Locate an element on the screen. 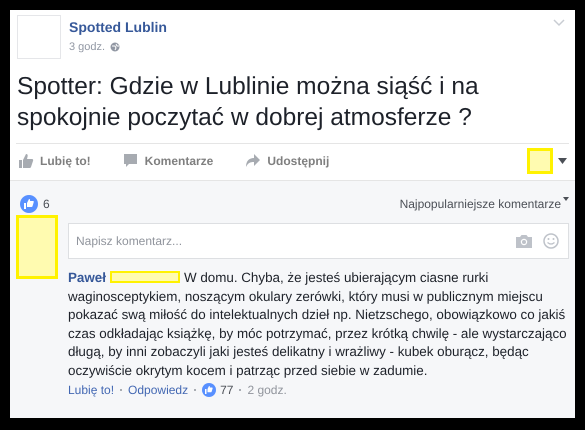  post-time: 3 godz. is located at coordinates (87, 47).